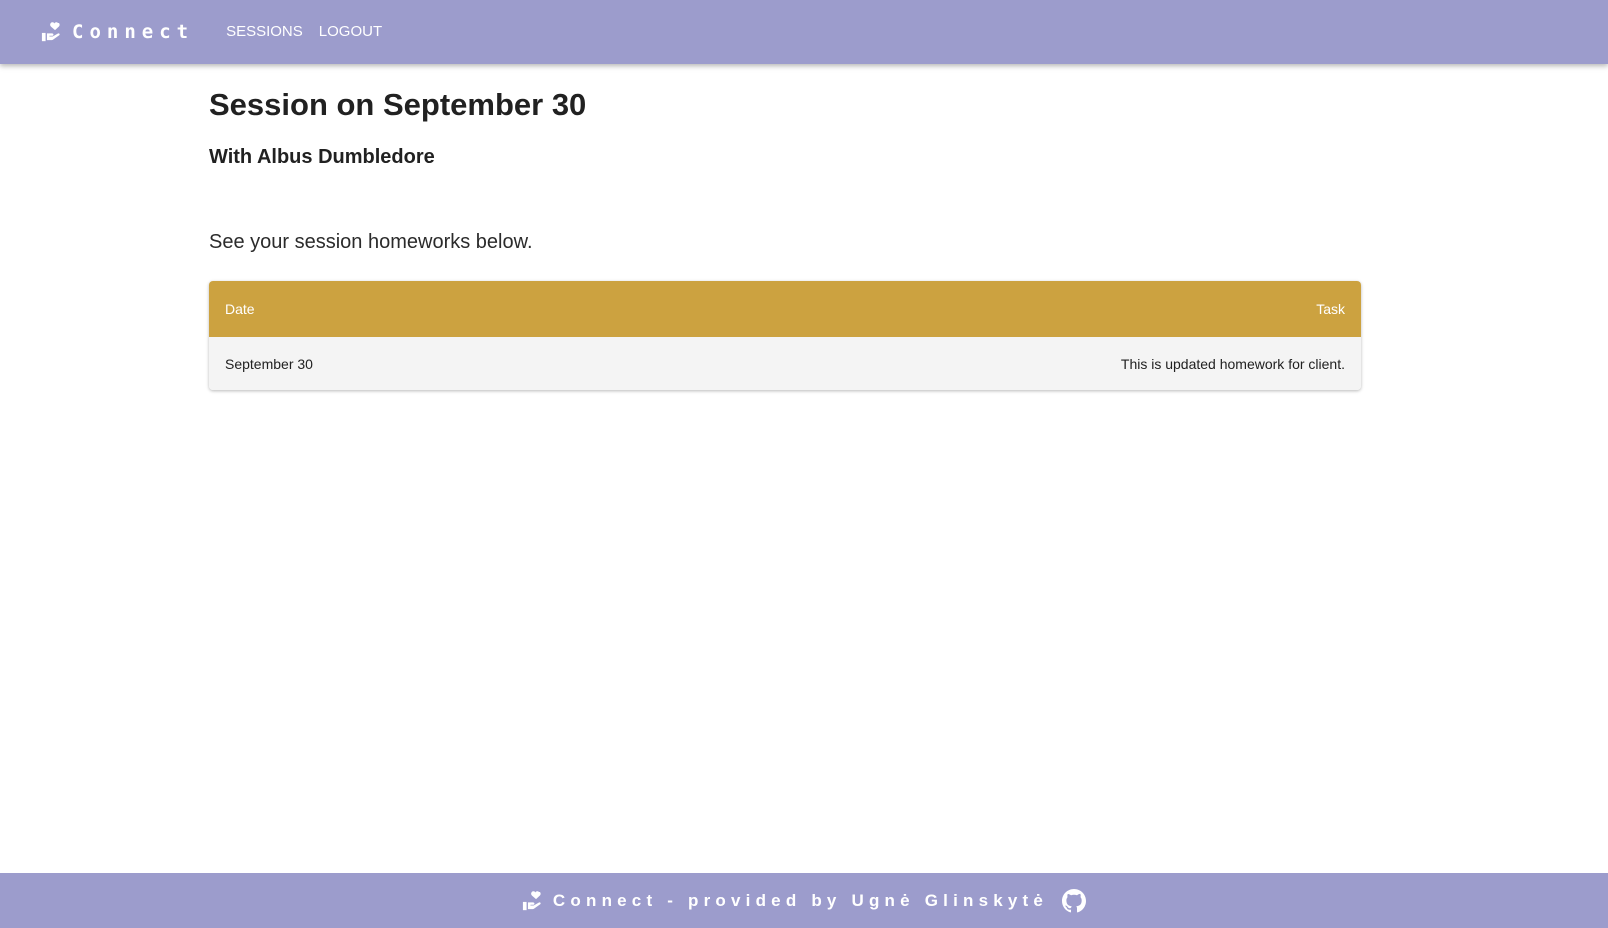 Image resolution: width=1608 pixels, height=928 pixels. What do you see at coordinates (785, 309) in the screenshot?
I see `table-header-row: Date Task` at bounding box center [785, 309].